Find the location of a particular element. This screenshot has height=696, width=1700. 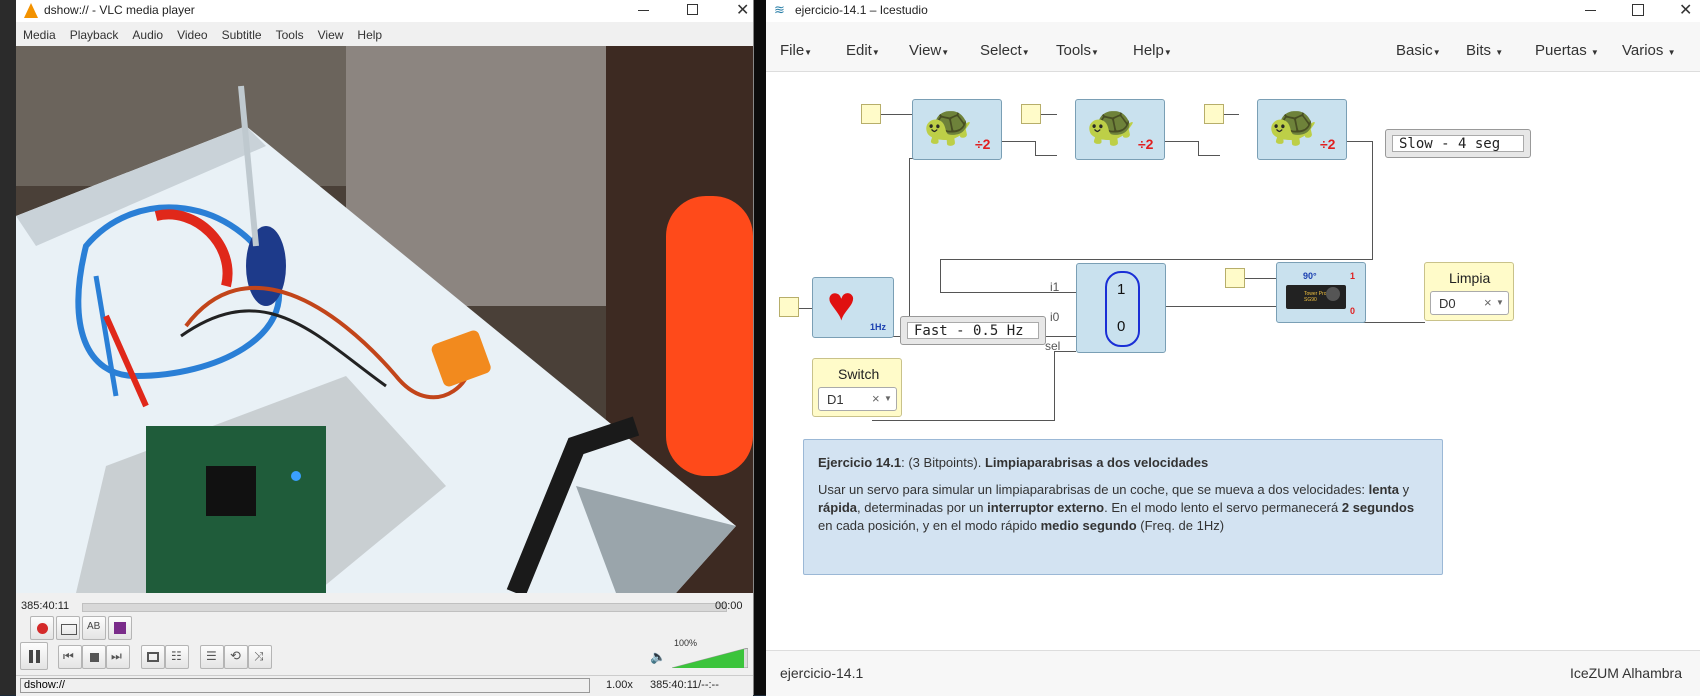

volume-slider is located at coordinates (710, 658).